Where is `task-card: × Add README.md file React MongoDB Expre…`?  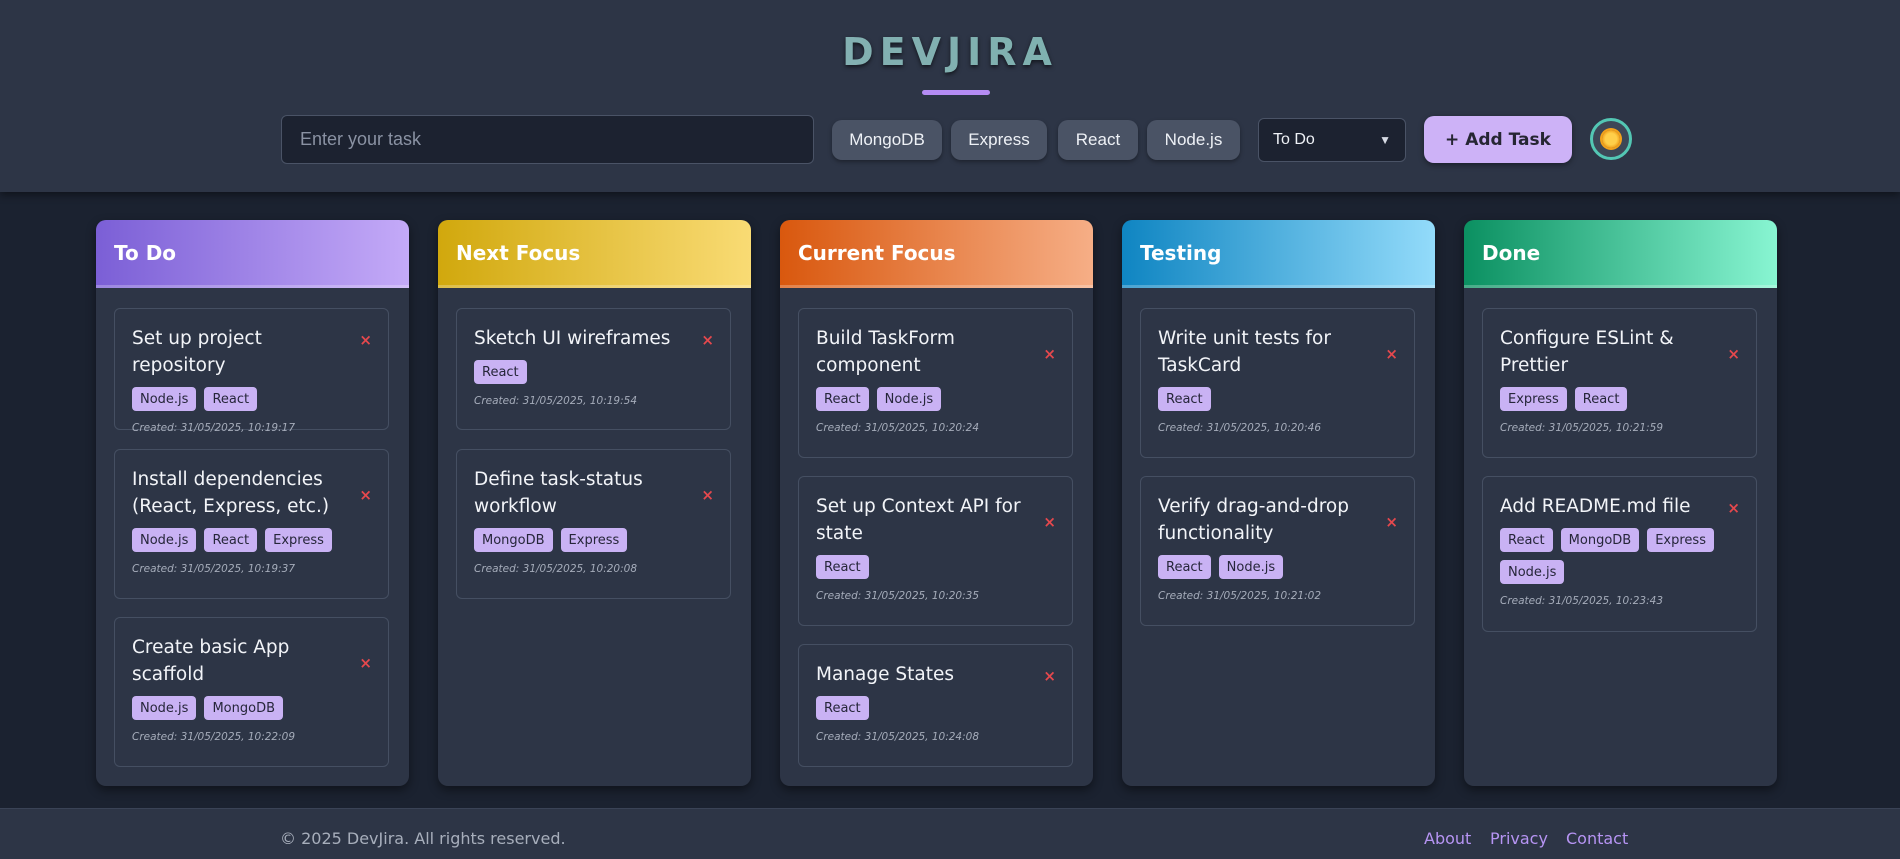 task-card: × Add README.md file React MongoDB Expre… is located at coordinates (1619, 554).